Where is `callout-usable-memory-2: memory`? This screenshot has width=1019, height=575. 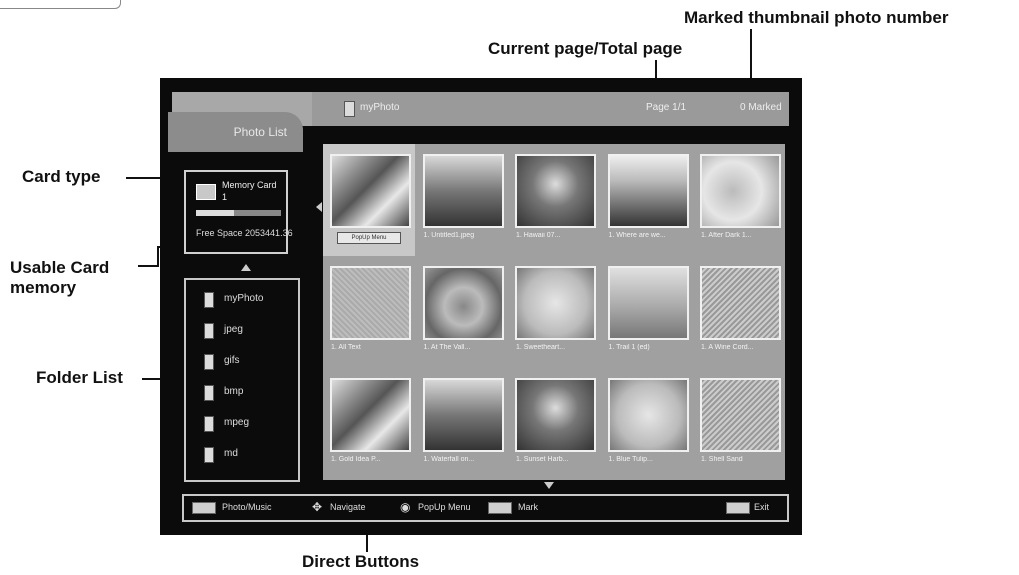
callout-usable-memory-2: memory is located at coordinates (43, 287).